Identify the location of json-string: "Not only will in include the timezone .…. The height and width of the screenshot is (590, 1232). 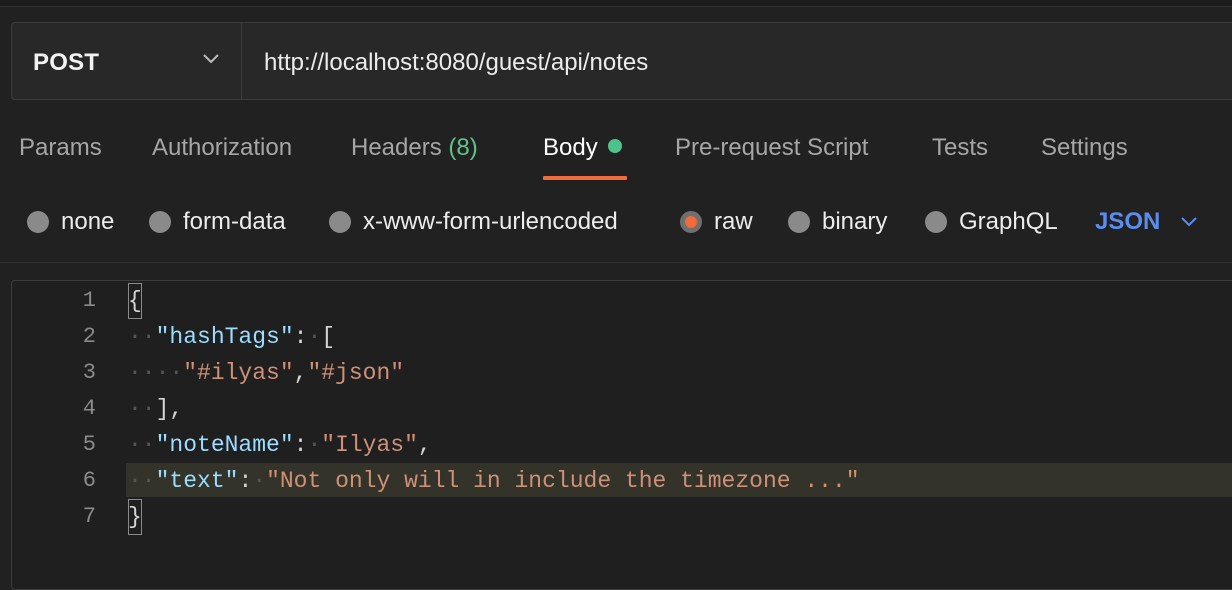
(563, 481).